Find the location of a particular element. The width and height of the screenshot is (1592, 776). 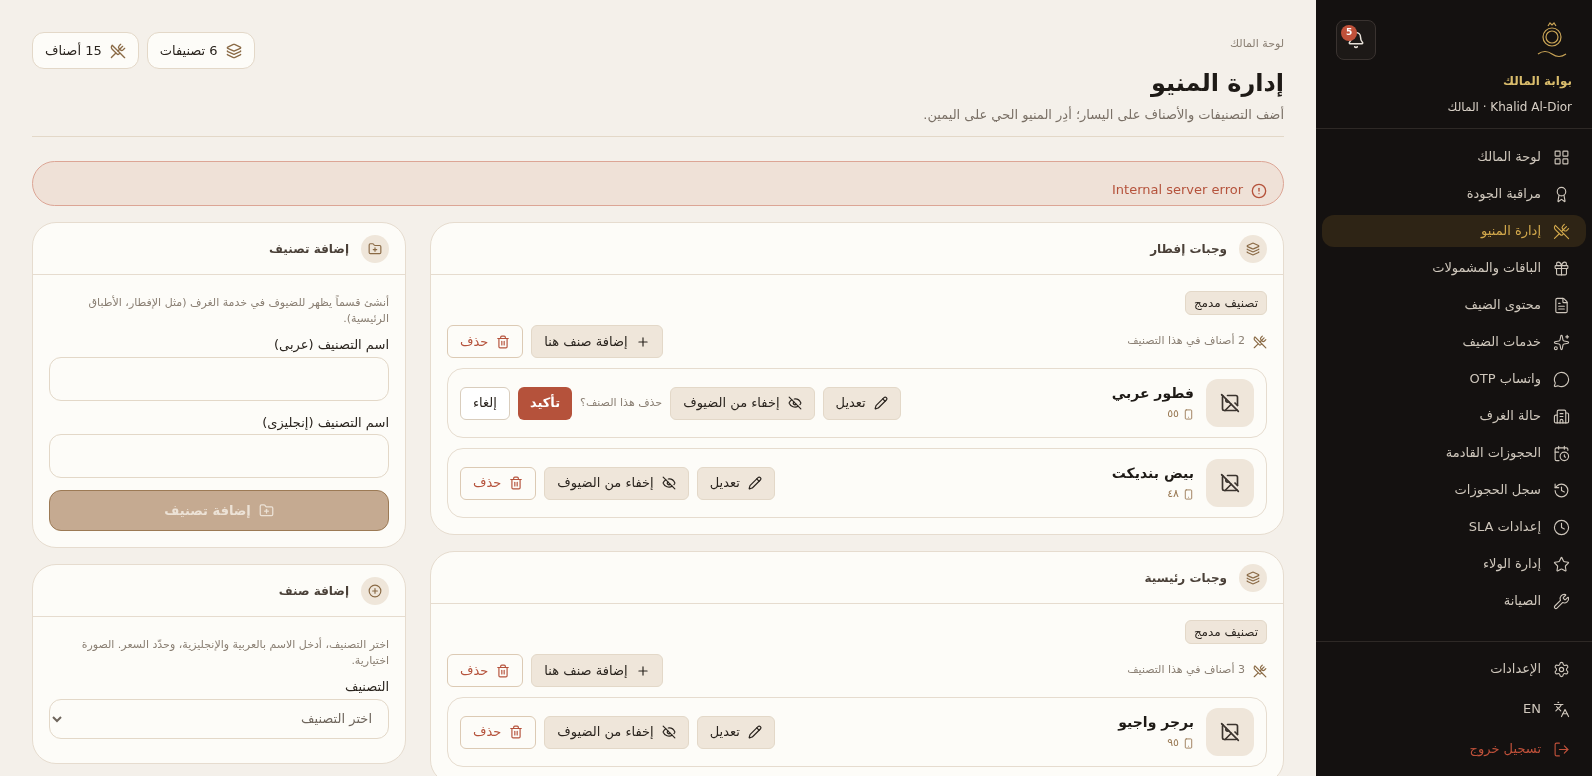

cancel-button: إلغاء is located at coordinates (485, 403).